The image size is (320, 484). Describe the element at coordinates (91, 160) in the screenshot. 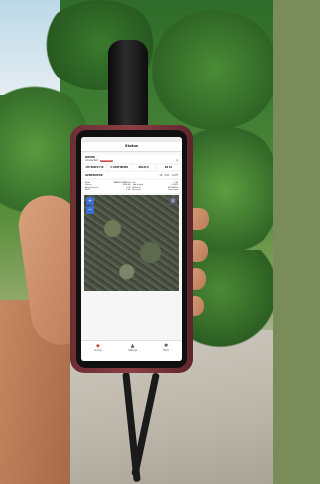

I see `connection-status-text: Connected` at that location.